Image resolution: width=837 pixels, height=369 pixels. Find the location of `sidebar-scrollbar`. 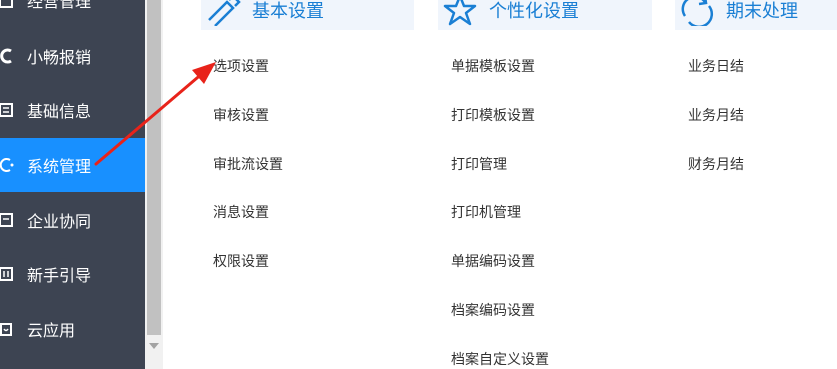

sidebar-scrollbar is located at coordinates (154, 184).